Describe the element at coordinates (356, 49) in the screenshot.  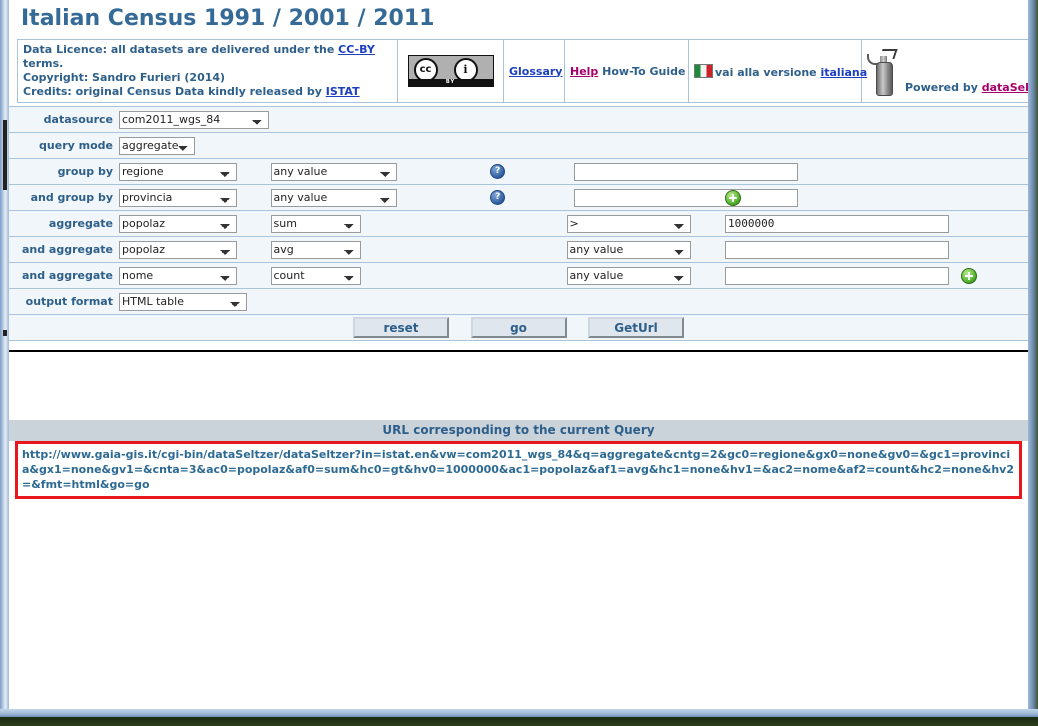
I see `cc-by-link: CC-BY` at that location.